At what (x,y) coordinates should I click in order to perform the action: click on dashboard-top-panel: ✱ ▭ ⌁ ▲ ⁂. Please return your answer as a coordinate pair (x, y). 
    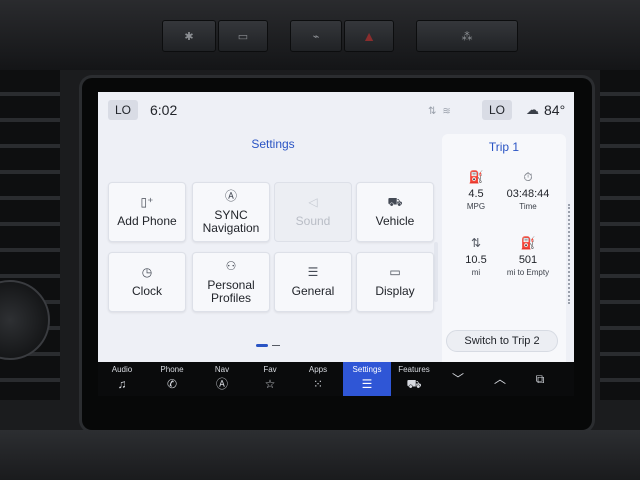
    Looking at the image, I should click on (320, 35).